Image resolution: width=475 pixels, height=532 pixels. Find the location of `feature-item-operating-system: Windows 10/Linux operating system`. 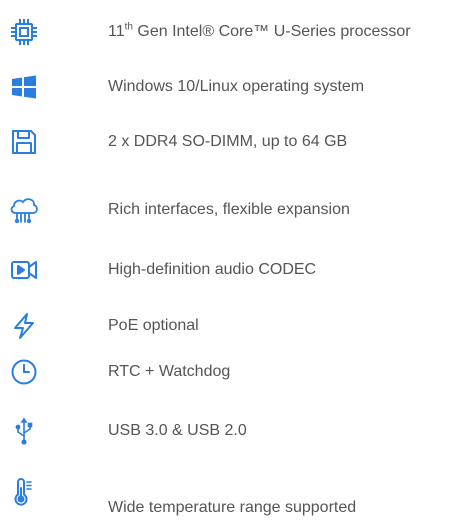

feature-item-operating-system: Windows 10/Linux operating system is located at coordinates (237, 87).